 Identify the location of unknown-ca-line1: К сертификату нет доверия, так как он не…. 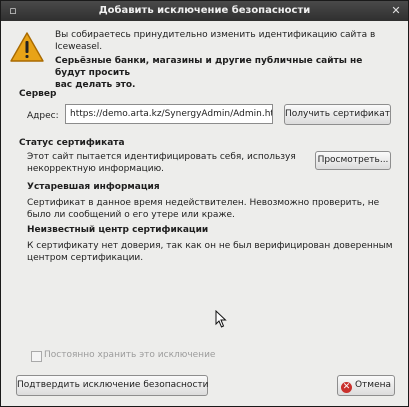
(210, 246).